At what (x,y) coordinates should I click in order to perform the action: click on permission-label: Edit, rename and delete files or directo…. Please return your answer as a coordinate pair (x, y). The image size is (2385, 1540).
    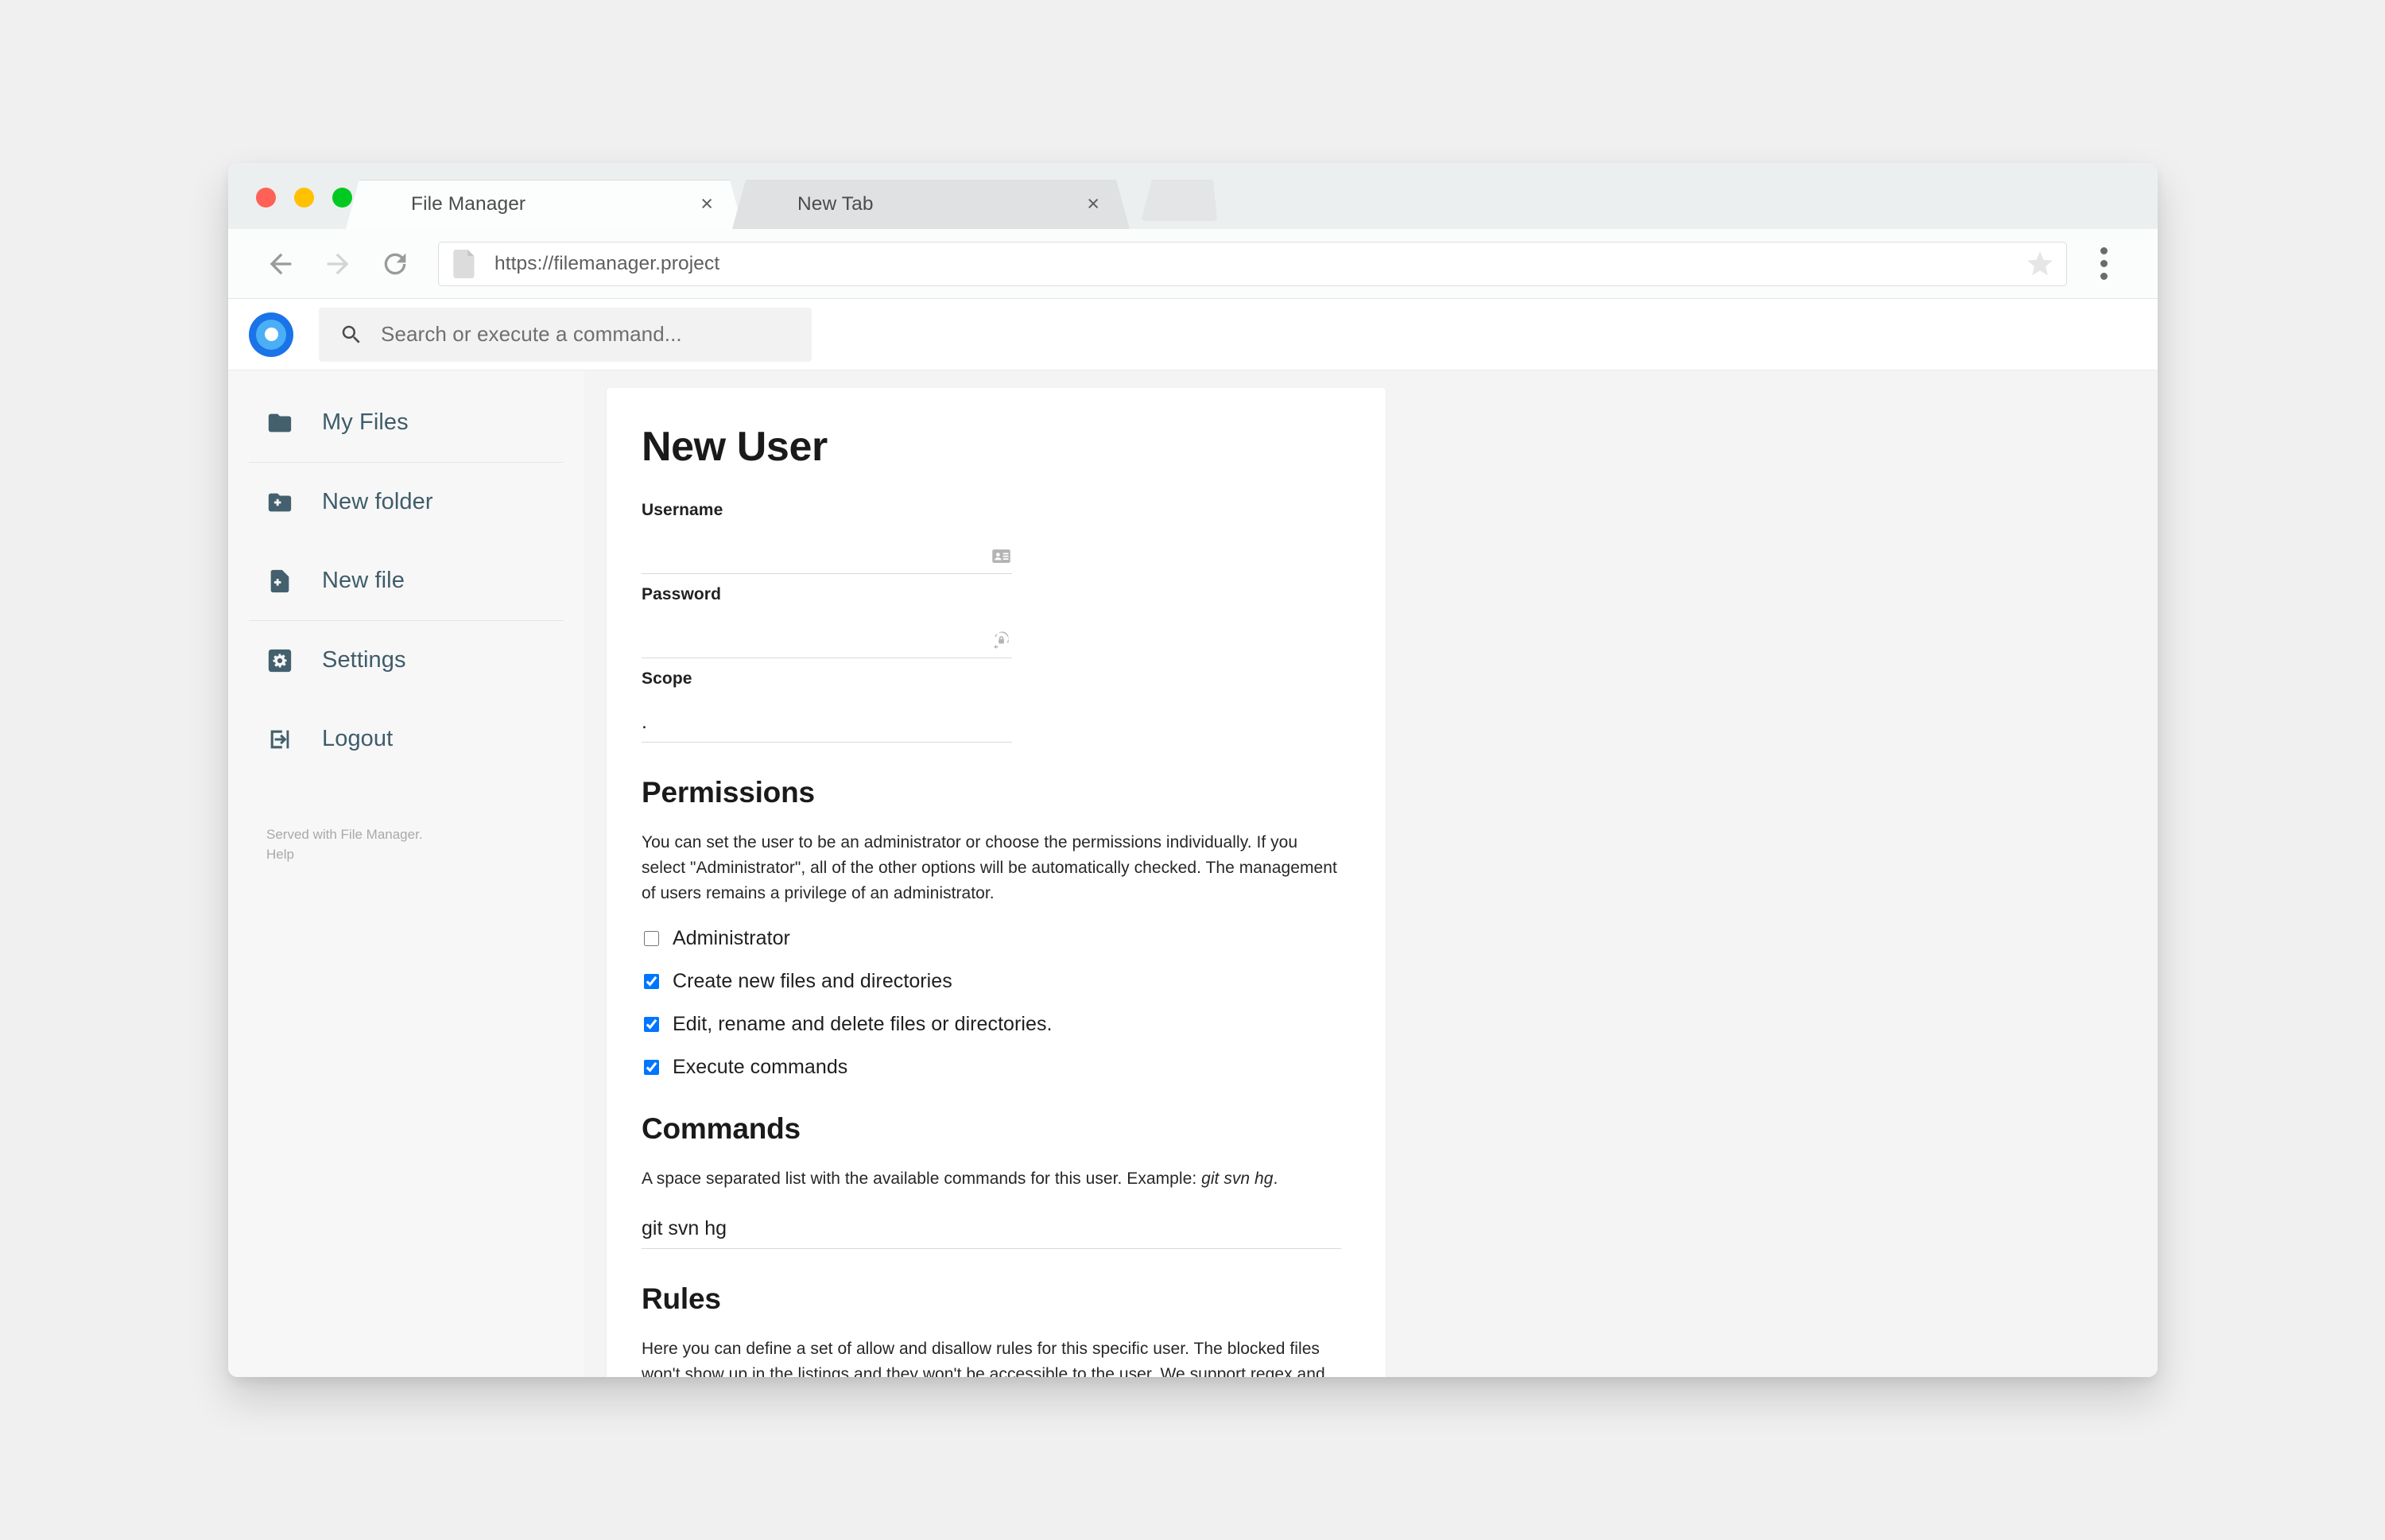
    Looking at the image, I should click on (863, 1023).